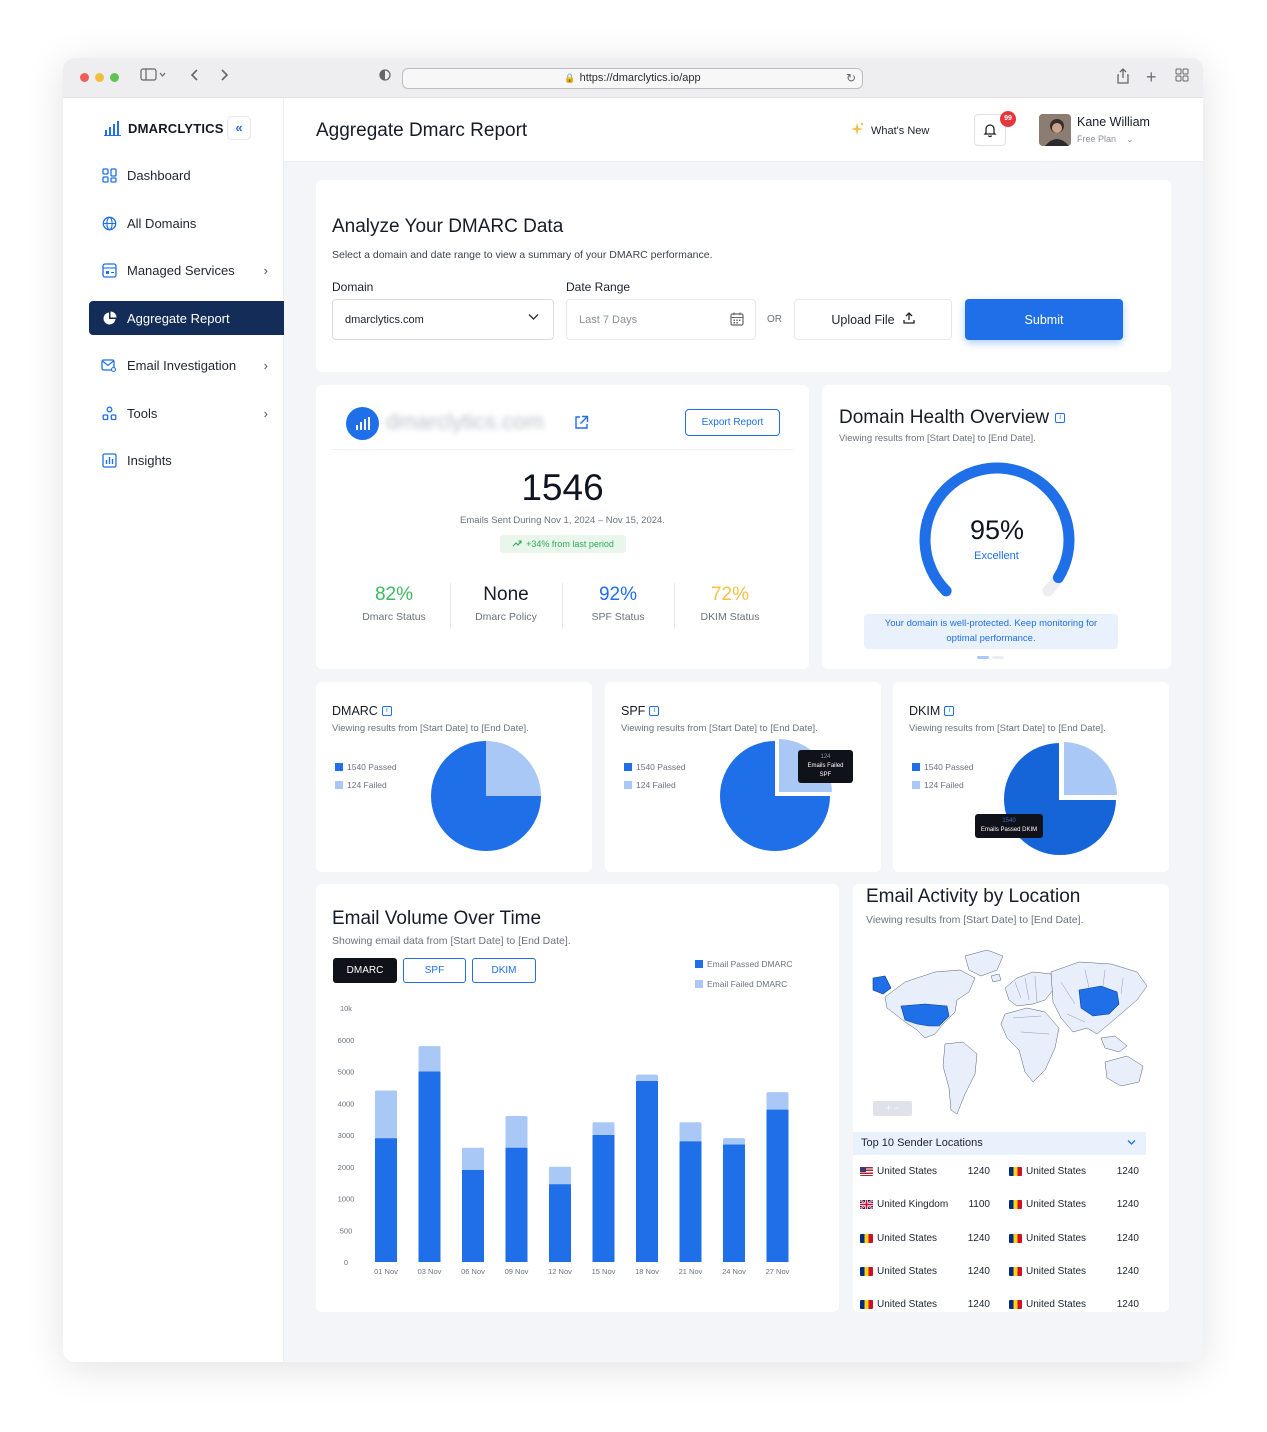 This screenshot has height=1432, width=1267. I want to click on x-tick-label: 12 Nov, so click(560, 1271).